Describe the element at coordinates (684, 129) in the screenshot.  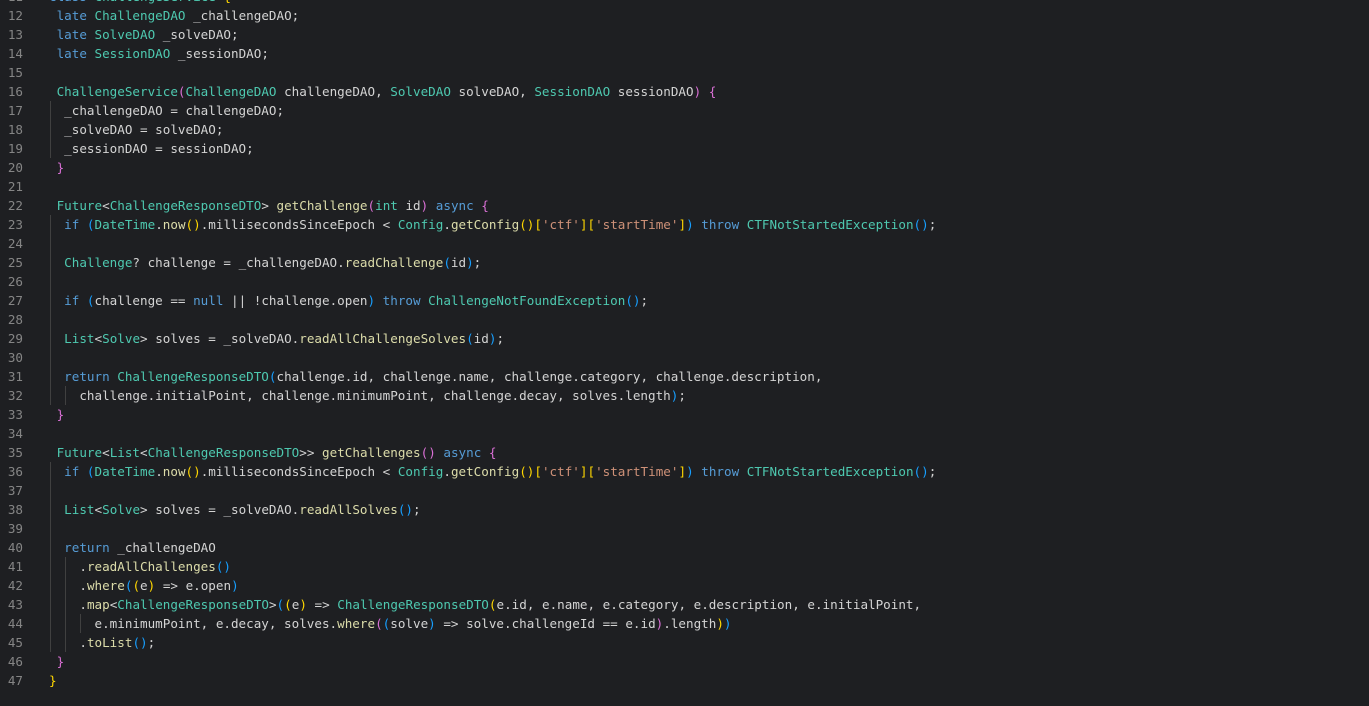
I see `code-line: 18 _solveDAO = solveDAO;` at that location.